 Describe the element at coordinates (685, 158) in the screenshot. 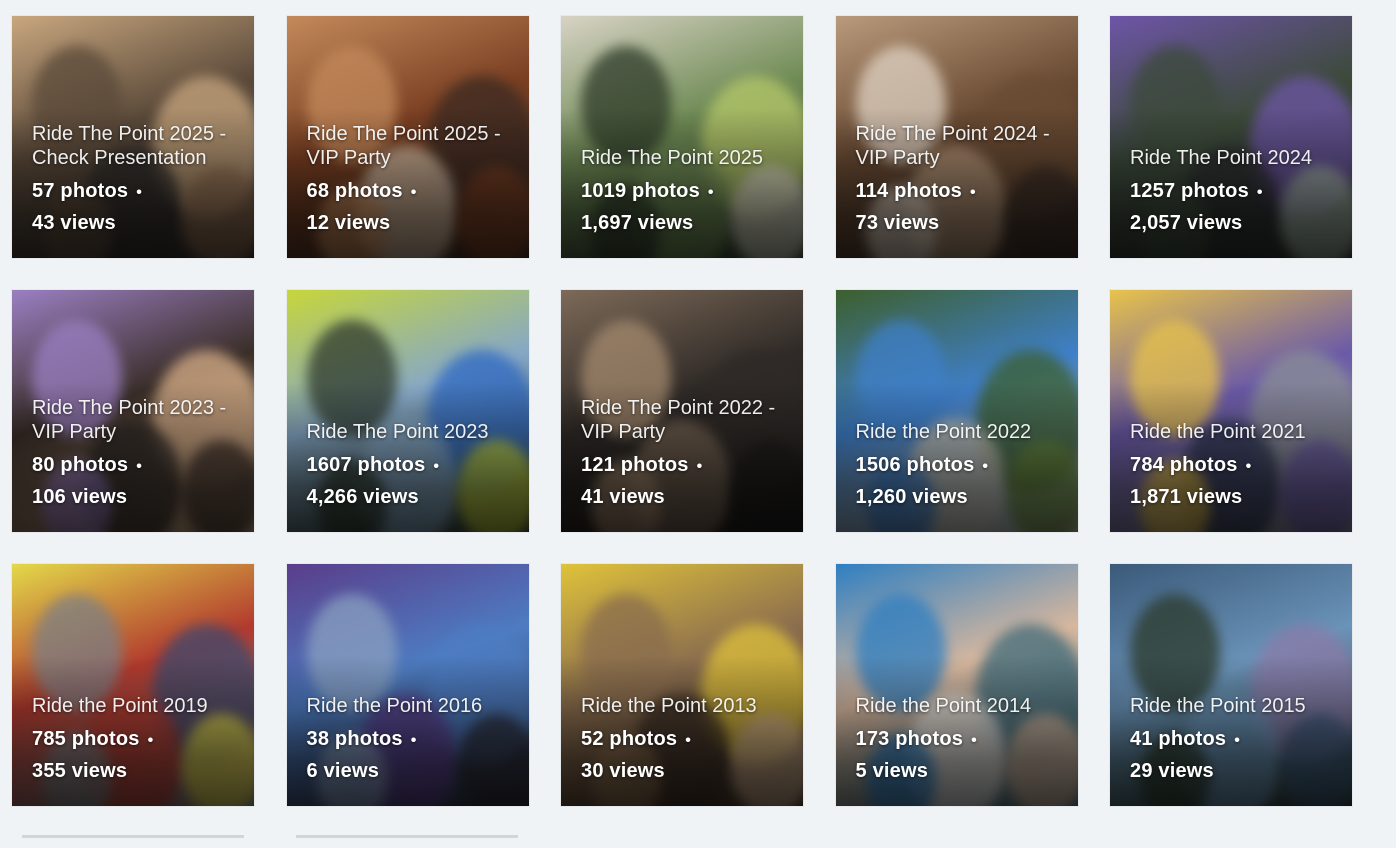

I see `album-title: Ride The Point 2025` at that location.